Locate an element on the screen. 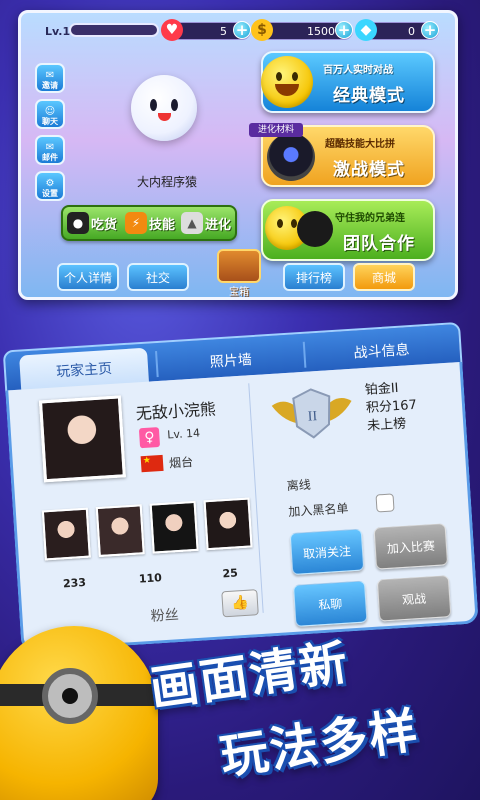 Image resolution: width=480 pixels, height=800 pixels. invite-button: ✉ 邀请 is located at coordinates (50, 78).